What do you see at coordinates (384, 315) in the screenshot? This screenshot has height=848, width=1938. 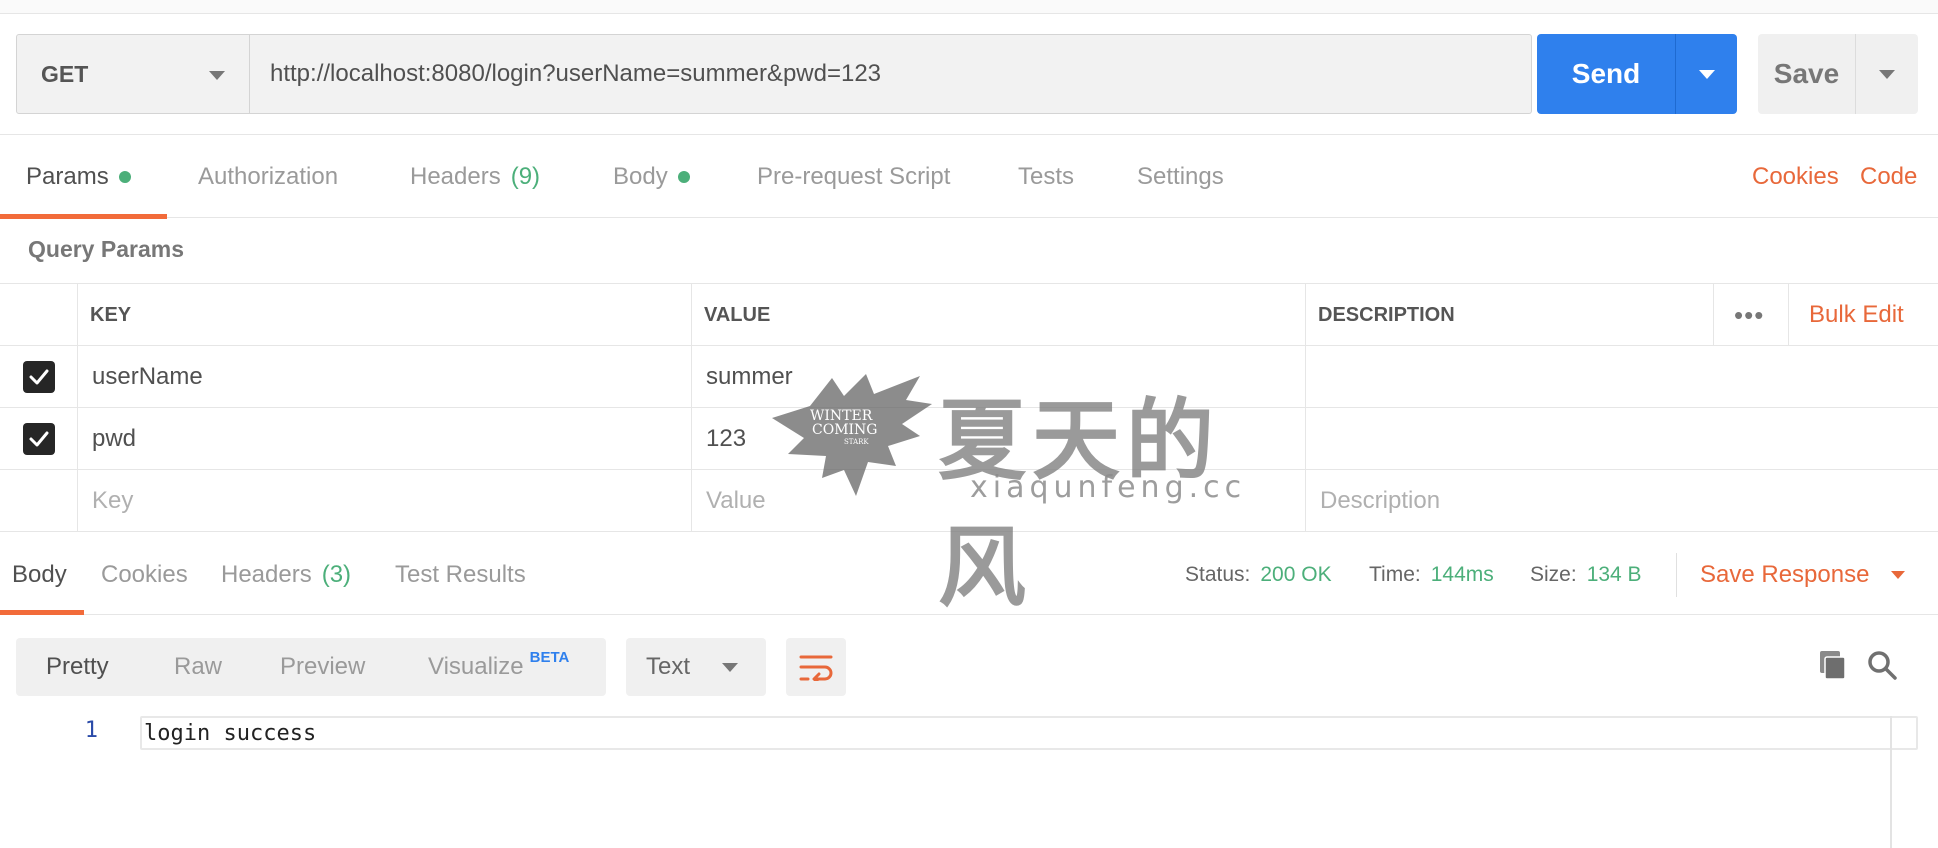 I see `column-header-key: KEY` at bounding box center [384, 315].